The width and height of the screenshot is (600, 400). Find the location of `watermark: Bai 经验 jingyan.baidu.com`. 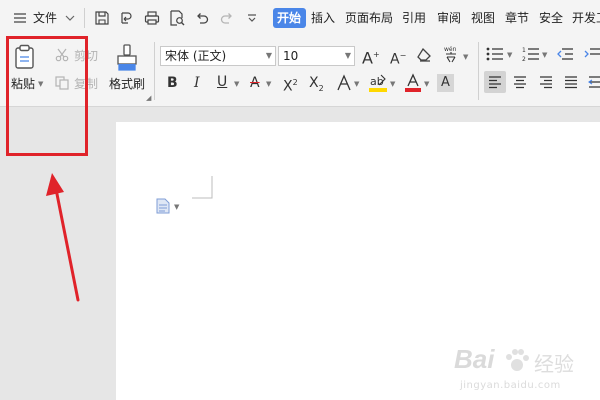

watermark: Bai 经验 jingyan.baidu.com is located at coordinates (526, 371).